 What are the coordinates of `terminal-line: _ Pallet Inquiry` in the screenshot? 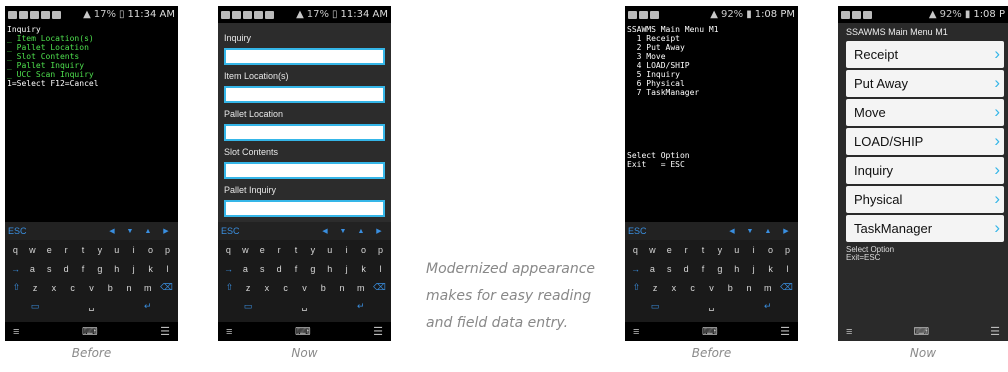 It's located at (91, 65).